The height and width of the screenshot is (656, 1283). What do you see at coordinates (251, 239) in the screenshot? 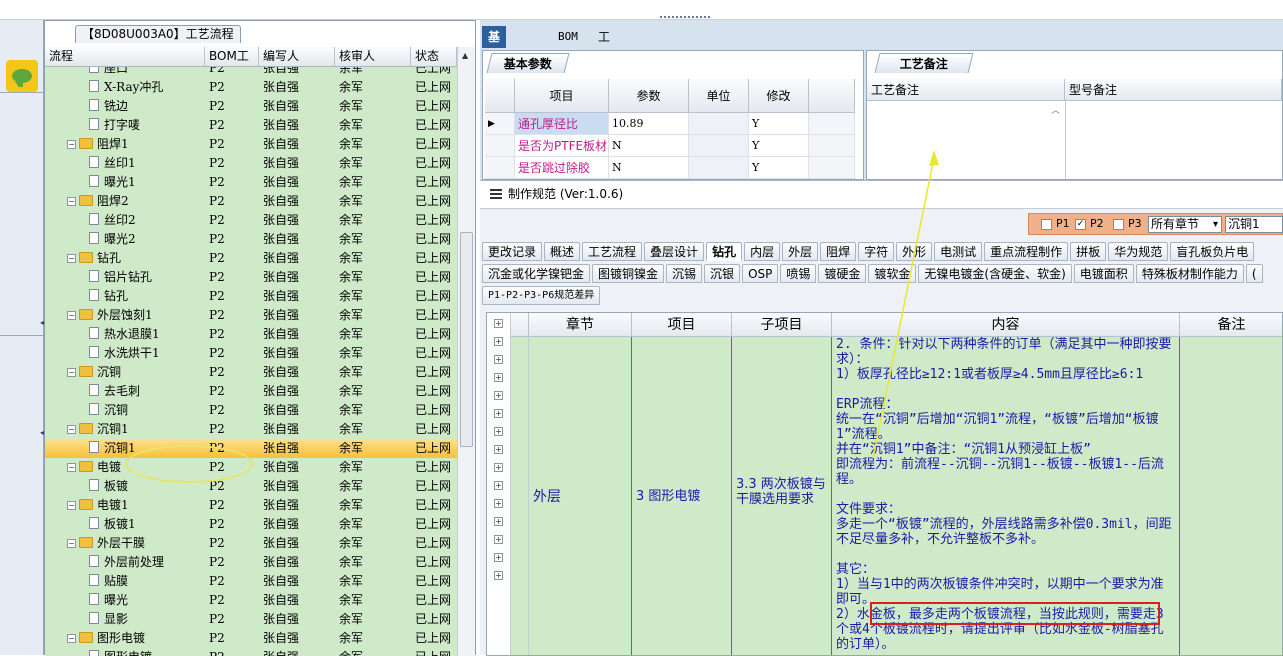
I see `tree-row: 曝光2 P2 张自强 余军 已上网` at bounding box center [251, 239].